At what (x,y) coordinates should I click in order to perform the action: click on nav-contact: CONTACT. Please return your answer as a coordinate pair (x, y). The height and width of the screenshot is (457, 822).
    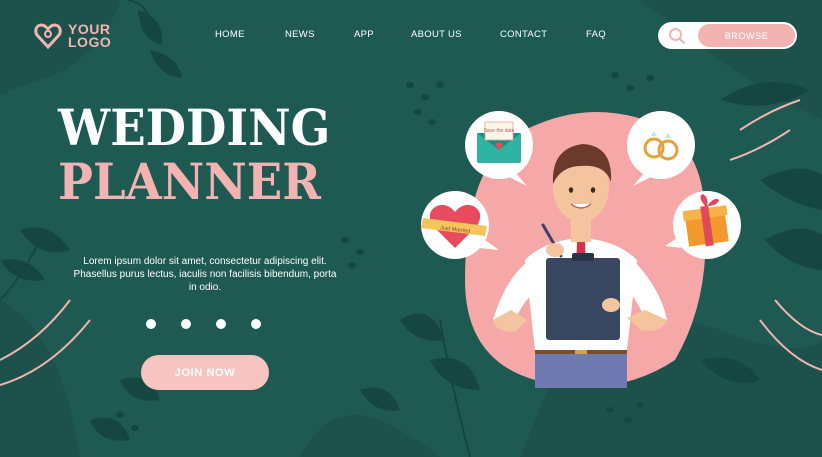
    Looking at the image, I should click on (523, 34).